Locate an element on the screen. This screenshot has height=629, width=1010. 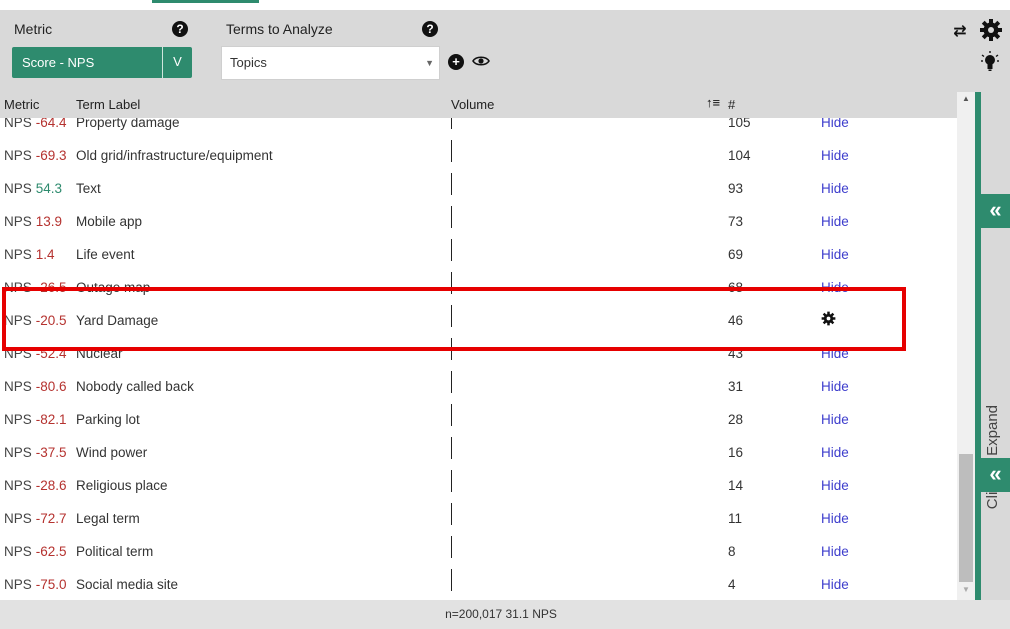
row-score: -20.5 is located at coordinates (51, 320).